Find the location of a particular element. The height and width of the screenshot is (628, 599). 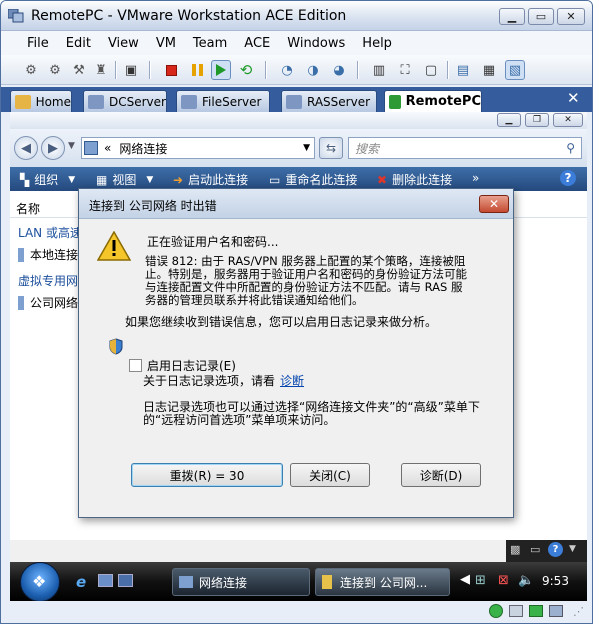

console-icon: ▦ is located at coordinates (489, 70).